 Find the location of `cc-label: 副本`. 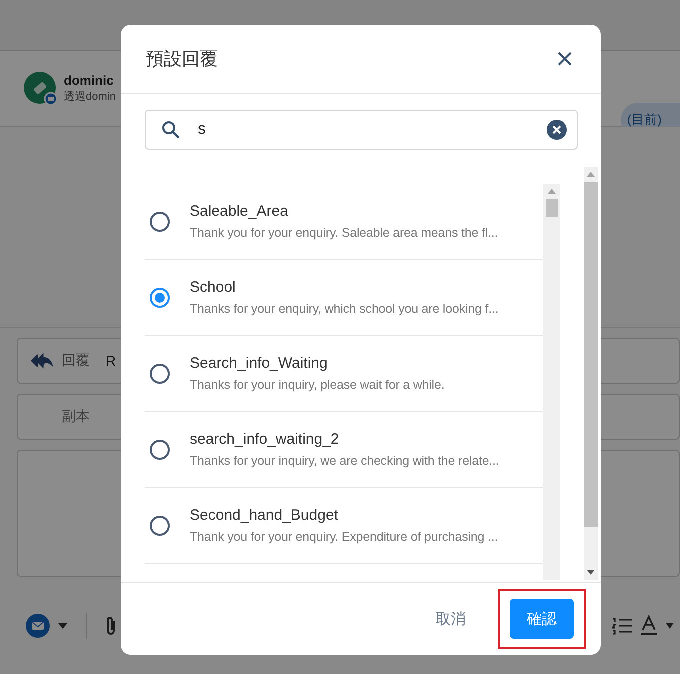

cc-label: 副本 is located at coordinates (76, 417).